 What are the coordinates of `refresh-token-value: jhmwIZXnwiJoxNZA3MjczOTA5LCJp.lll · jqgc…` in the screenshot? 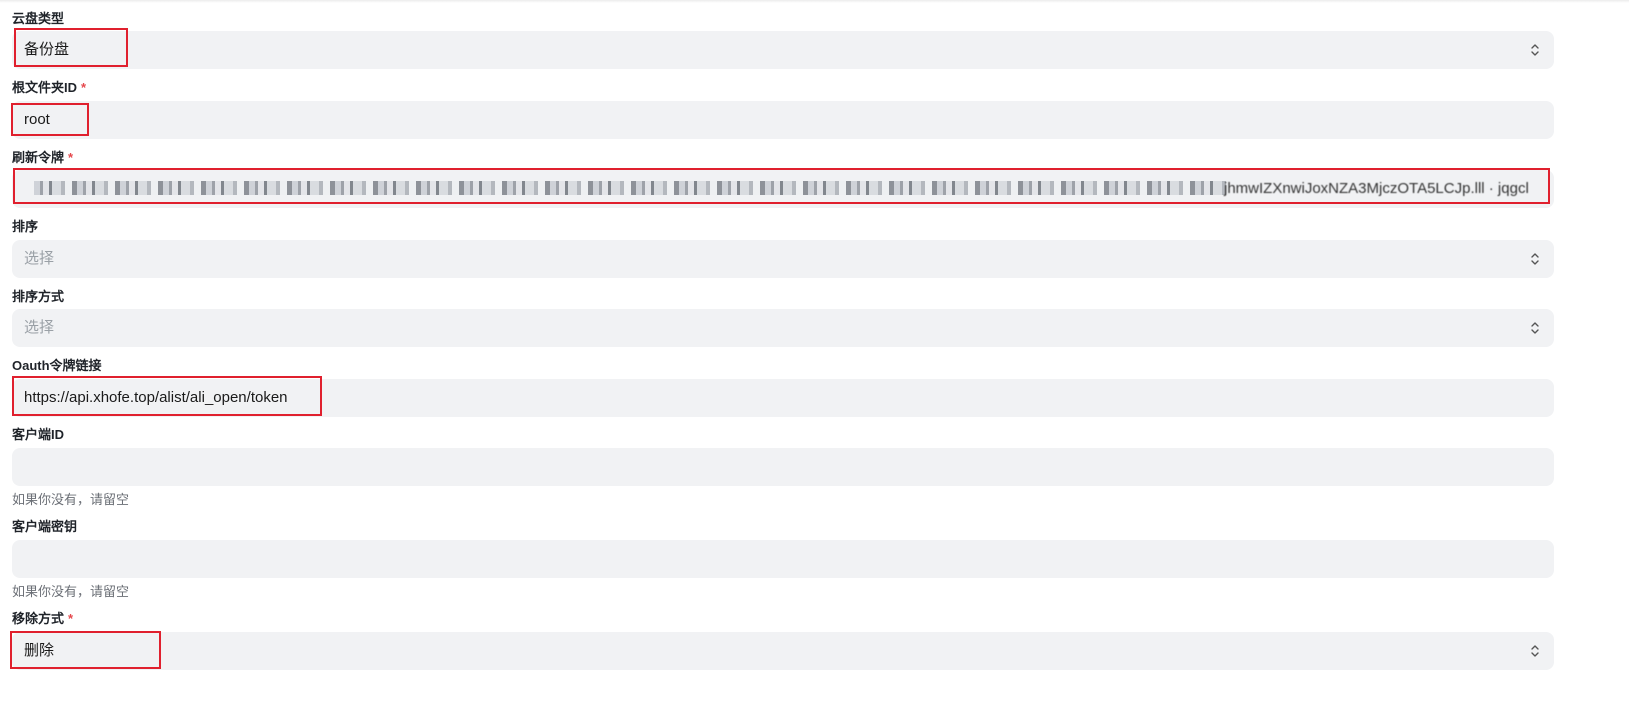 It's located at (783, 189).